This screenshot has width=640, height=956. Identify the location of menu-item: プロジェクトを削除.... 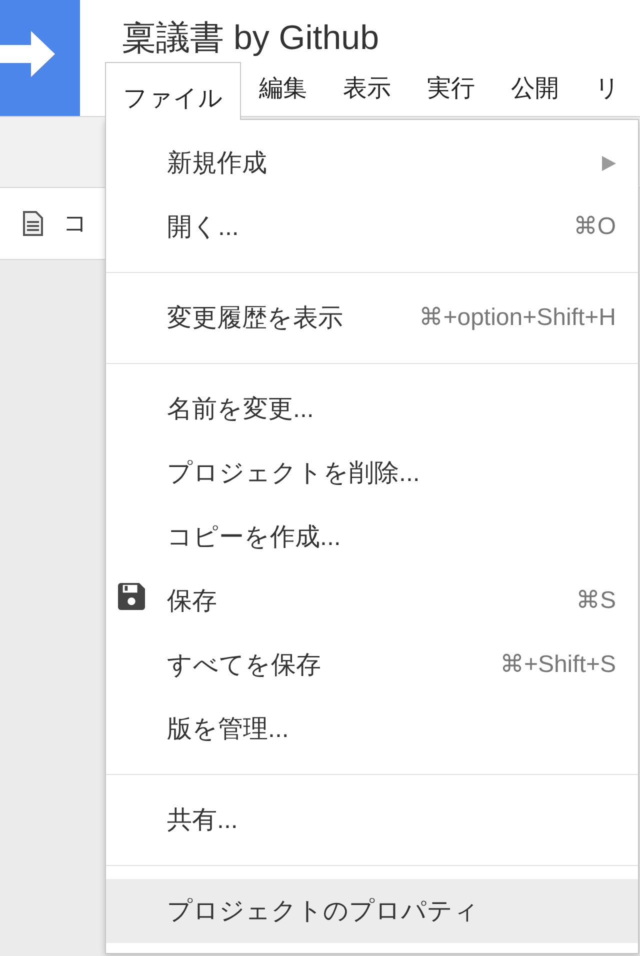
(372, 473).